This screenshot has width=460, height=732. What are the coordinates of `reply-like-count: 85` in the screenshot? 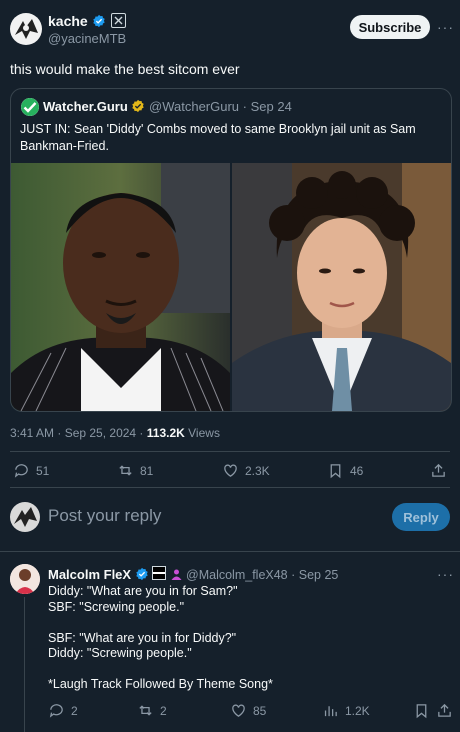 It's located at (260, 710).